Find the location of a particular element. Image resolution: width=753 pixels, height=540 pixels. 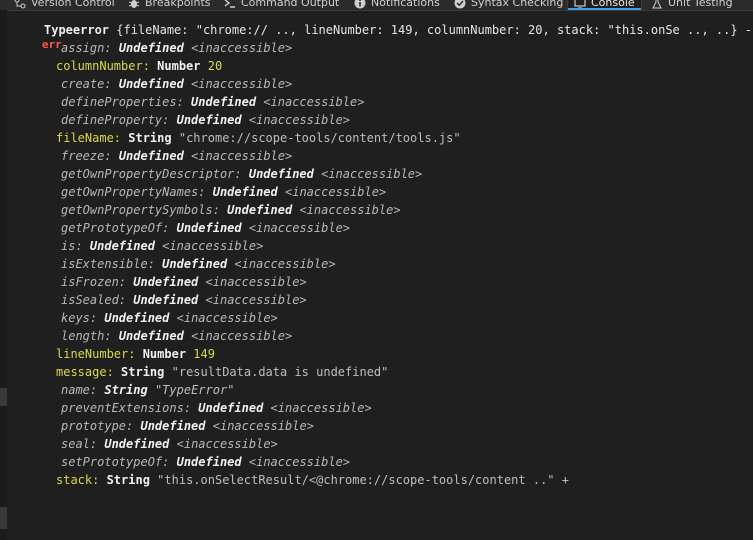

tab-breakpoints: Breakpoints is located at coordinates (169, 5).